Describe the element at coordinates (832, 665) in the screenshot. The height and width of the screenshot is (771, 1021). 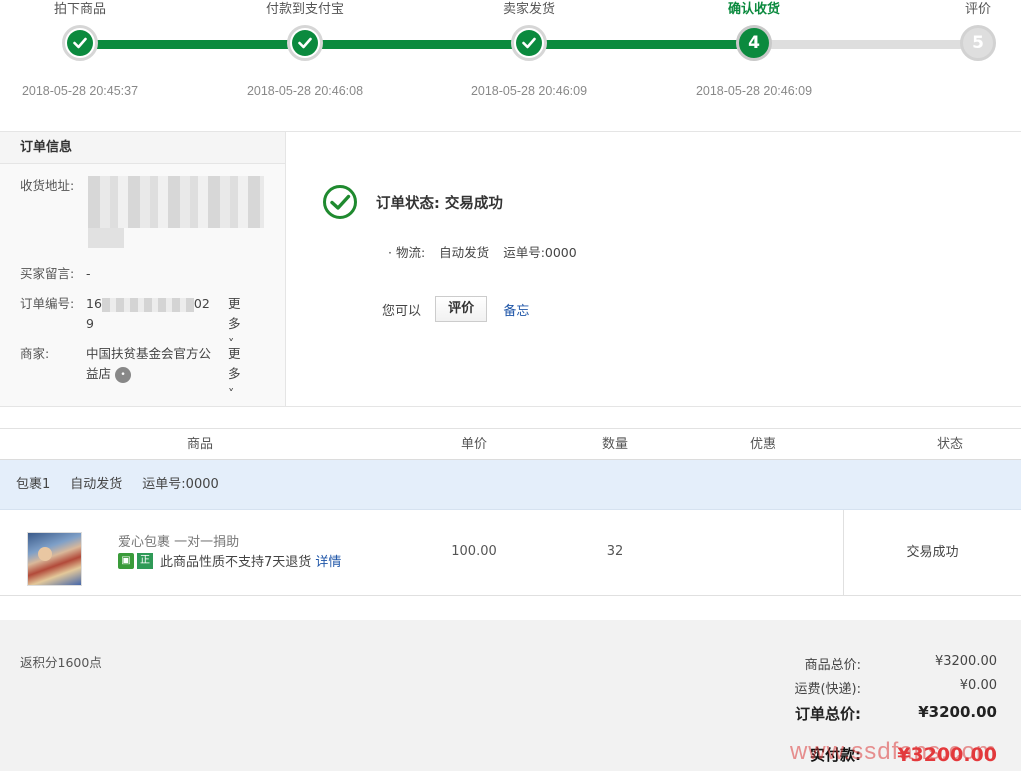
I see `goods-total-label: 商品总价:` at that location.